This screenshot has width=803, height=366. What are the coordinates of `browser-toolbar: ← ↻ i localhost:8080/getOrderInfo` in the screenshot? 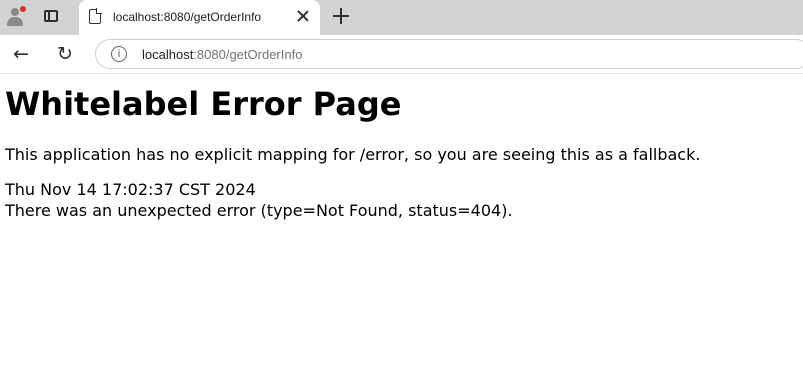 It's located at (401, 54).